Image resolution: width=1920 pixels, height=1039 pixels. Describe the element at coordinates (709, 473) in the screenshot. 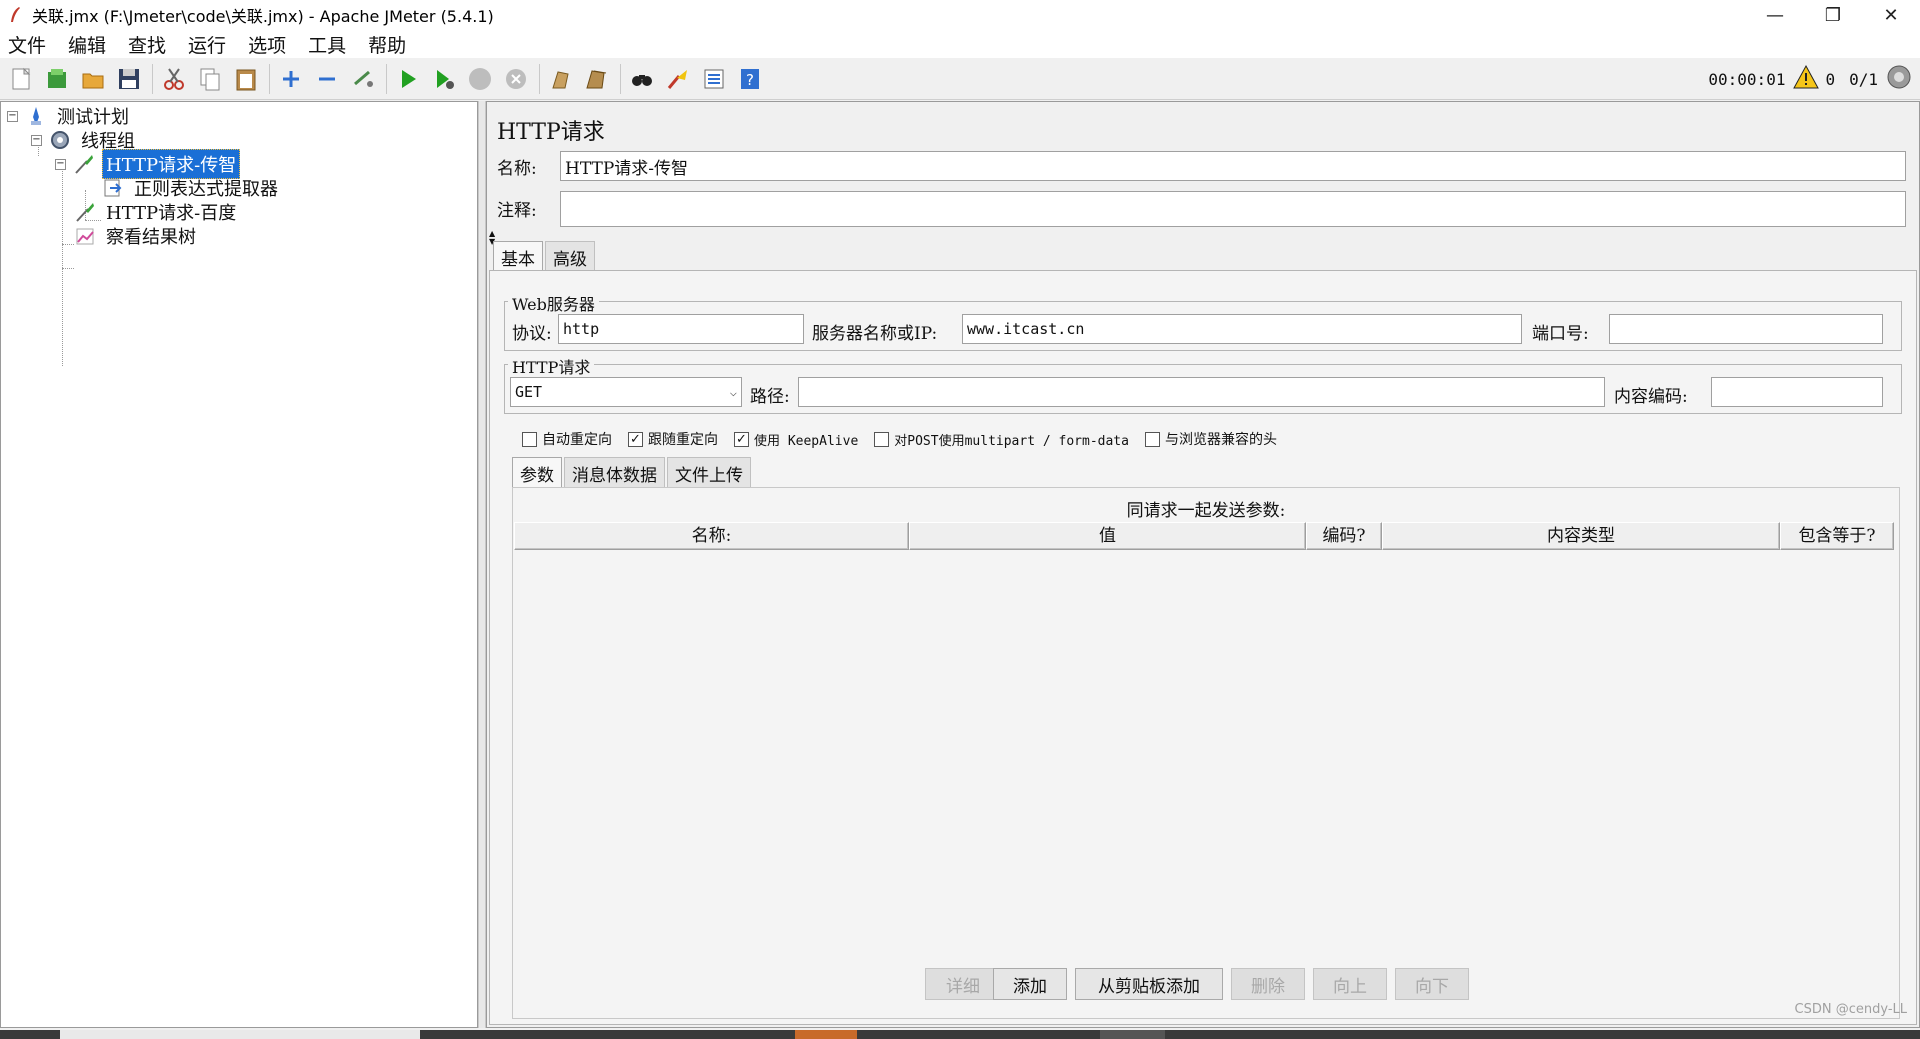

I see `tab-files-upload: 文件上传` at that location.